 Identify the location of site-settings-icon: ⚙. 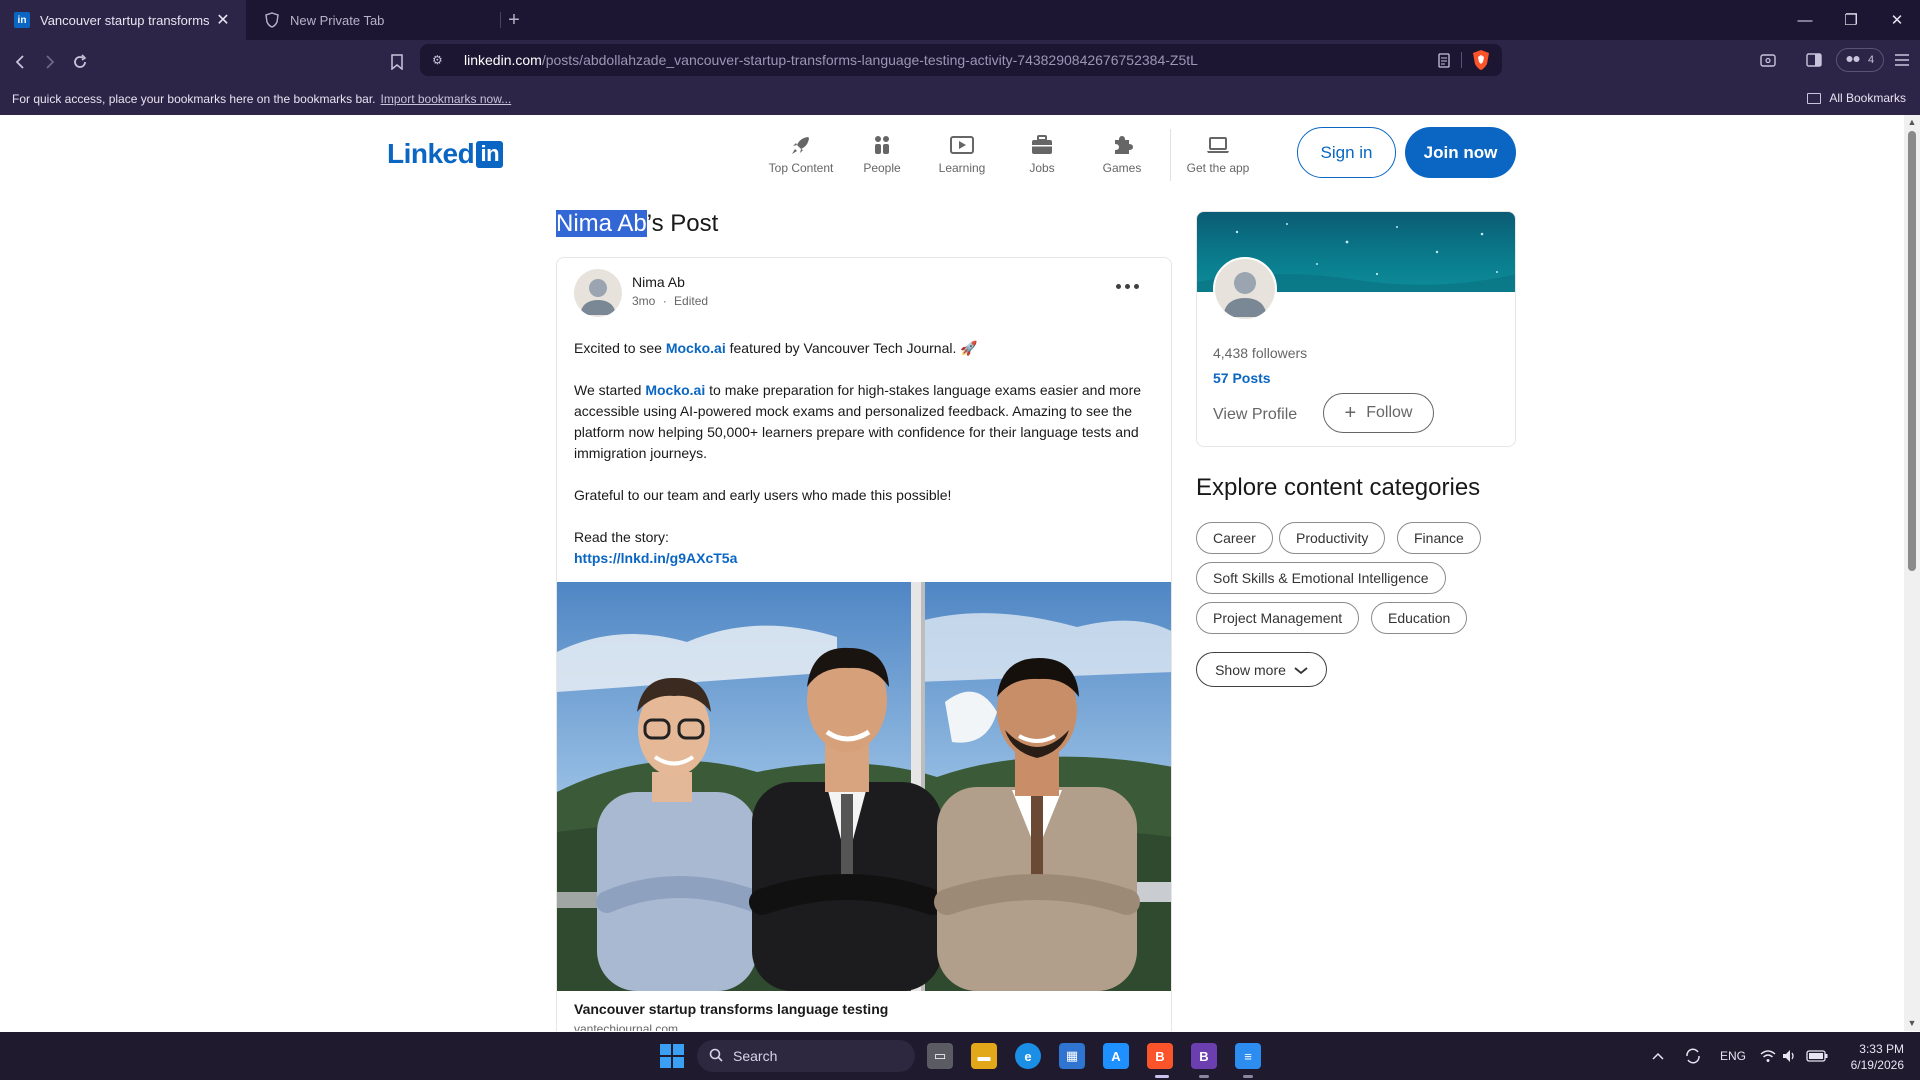
(441, 60).